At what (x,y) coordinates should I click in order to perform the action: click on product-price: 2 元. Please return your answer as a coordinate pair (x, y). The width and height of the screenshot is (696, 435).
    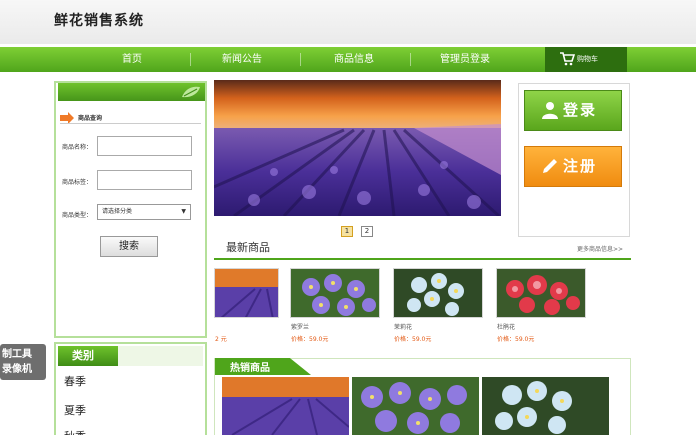
    Looking at the image, I should click on (221, 339).